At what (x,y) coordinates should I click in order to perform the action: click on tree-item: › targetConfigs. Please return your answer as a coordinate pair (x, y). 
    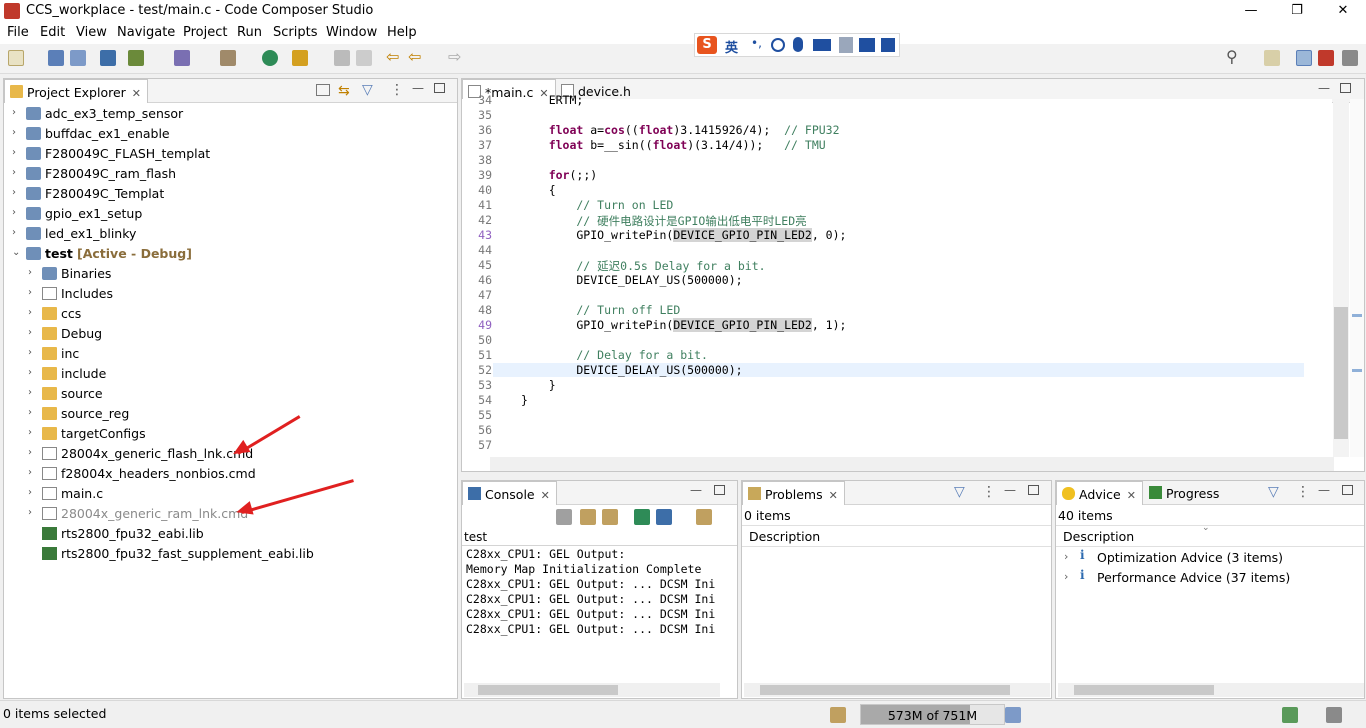
    Looking at the image, I should click on (230, 434).